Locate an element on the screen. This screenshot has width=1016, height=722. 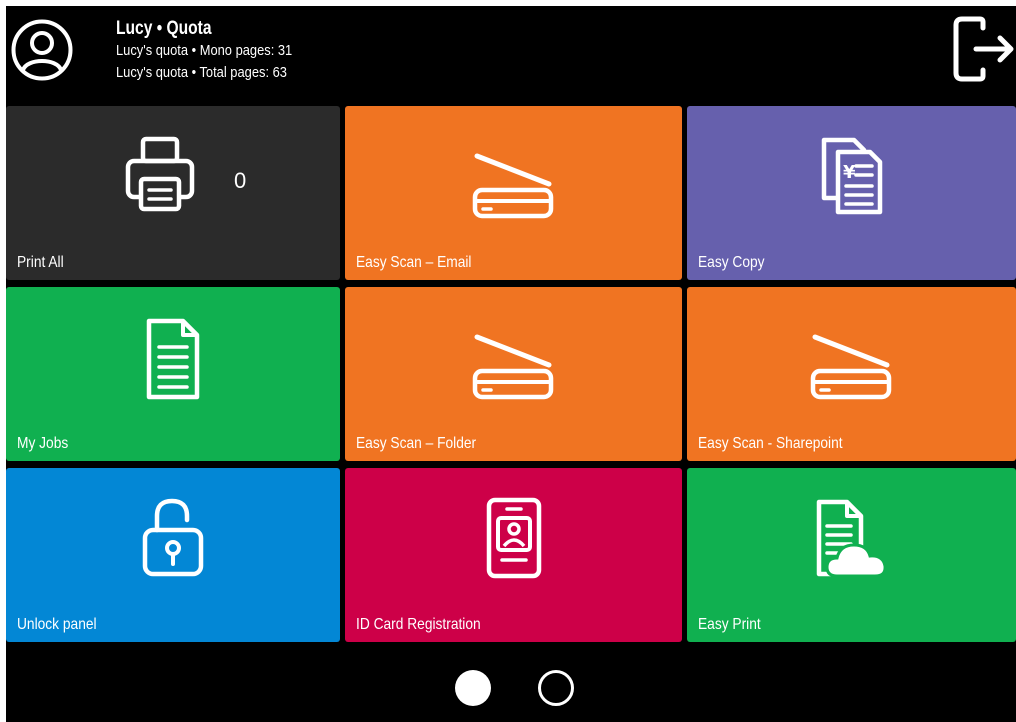
easy-copy-tile: ¥ Easy Copy is located at coordinates (851, 193).